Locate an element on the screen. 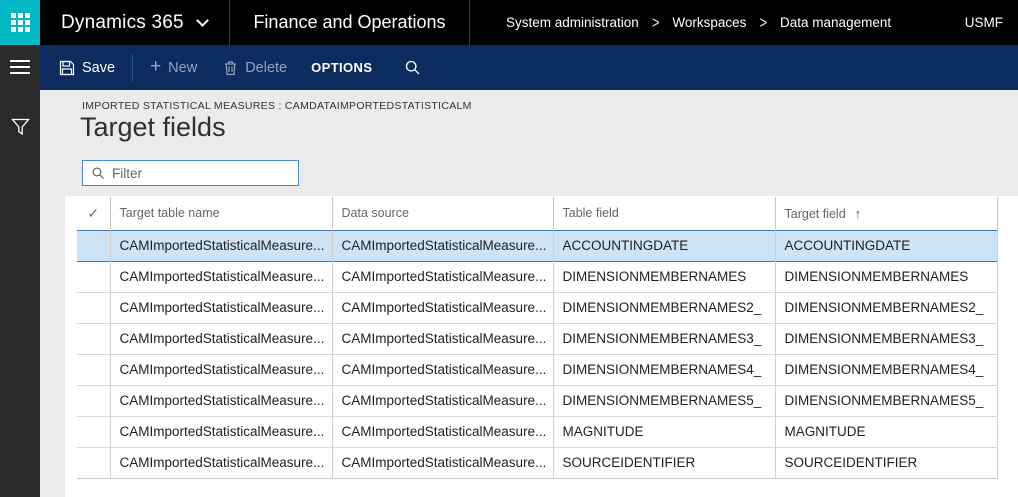  cell-table-field: ACCOUNTINGDATE is located at coordinates (664, 245).